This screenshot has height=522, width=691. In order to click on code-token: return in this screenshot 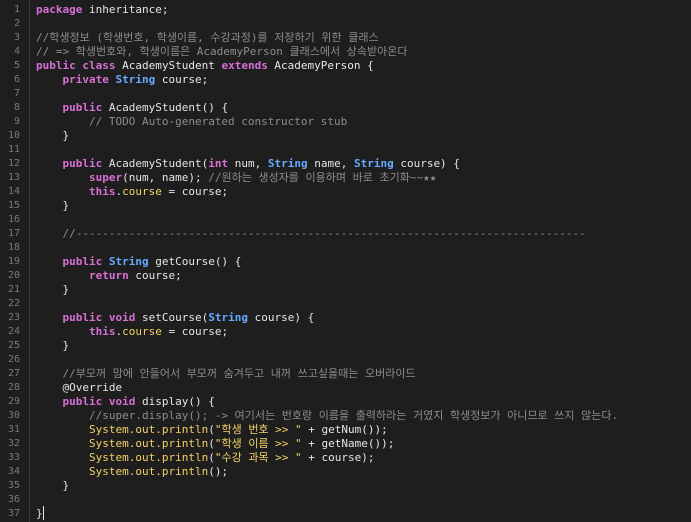, I will do `click(108, 275)`.